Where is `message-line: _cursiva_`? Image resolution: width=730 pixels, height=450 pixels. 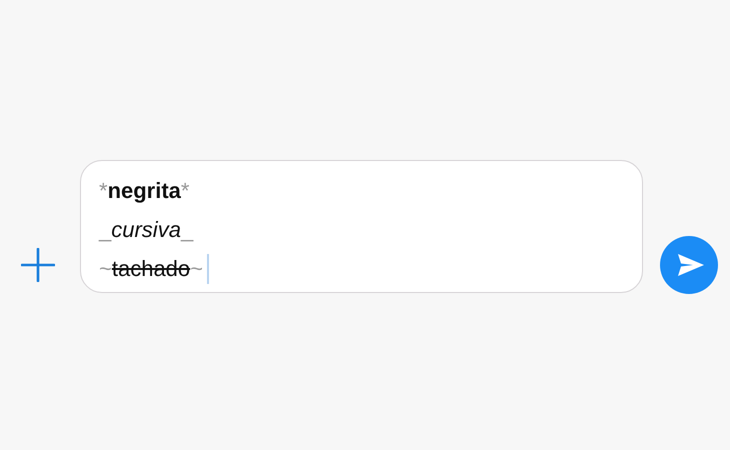
message-line: _cursiva_ is located at coordinates (146, 229).